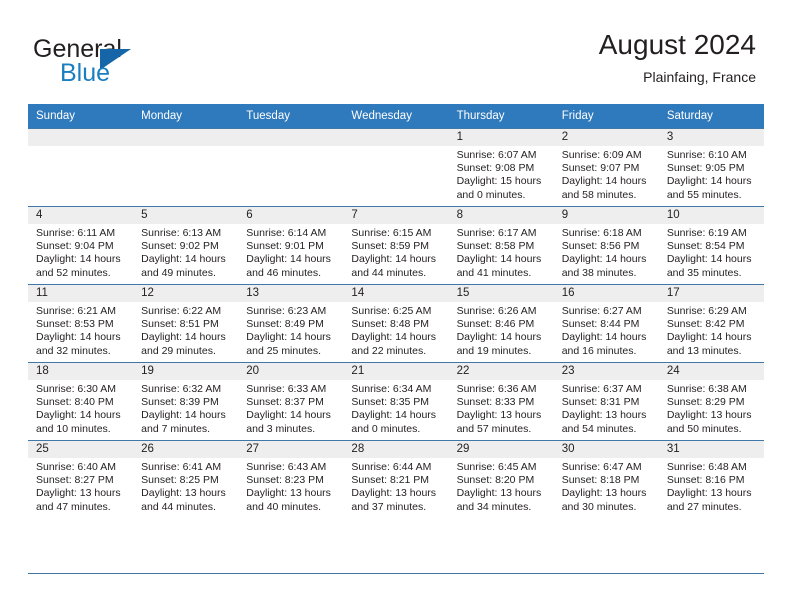 Image resolution: width=792 pixels, height=612 pixels. I want to click on sunrise-text: Sunrise: 6:11 AM, so click(76, 233).